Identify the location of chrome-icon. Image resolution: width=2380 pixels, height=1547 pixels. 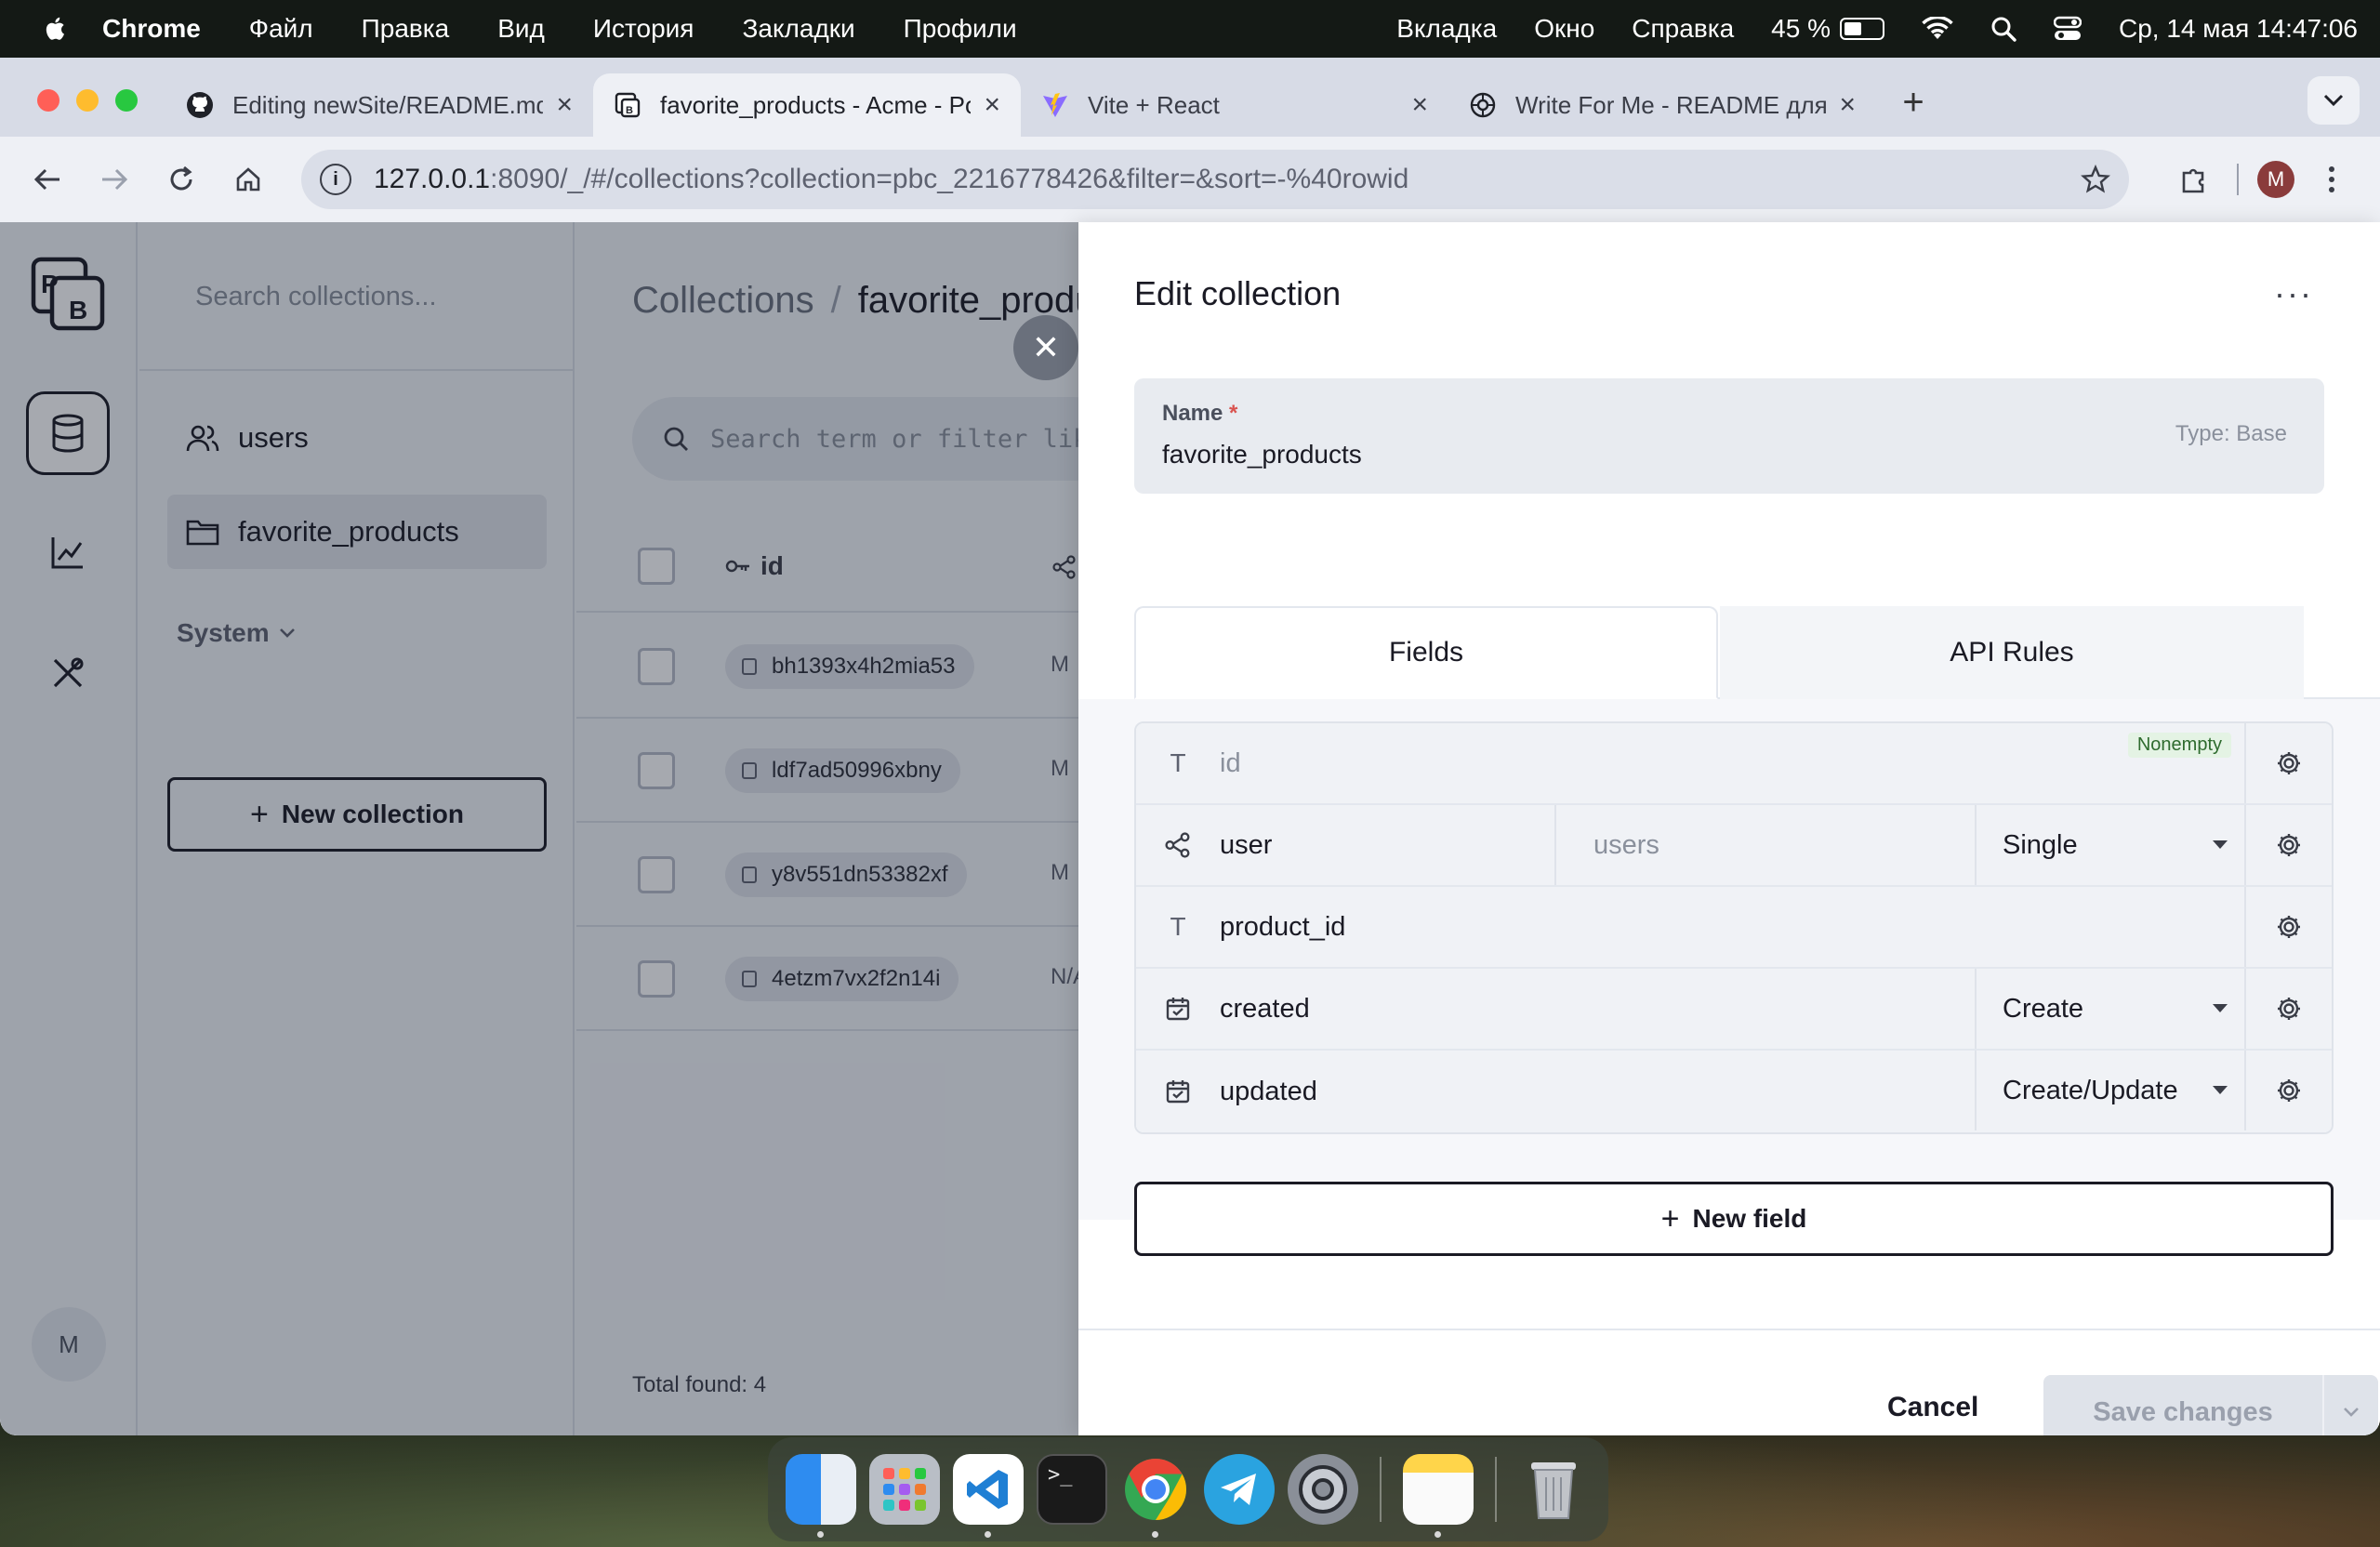
(1155, 1496).